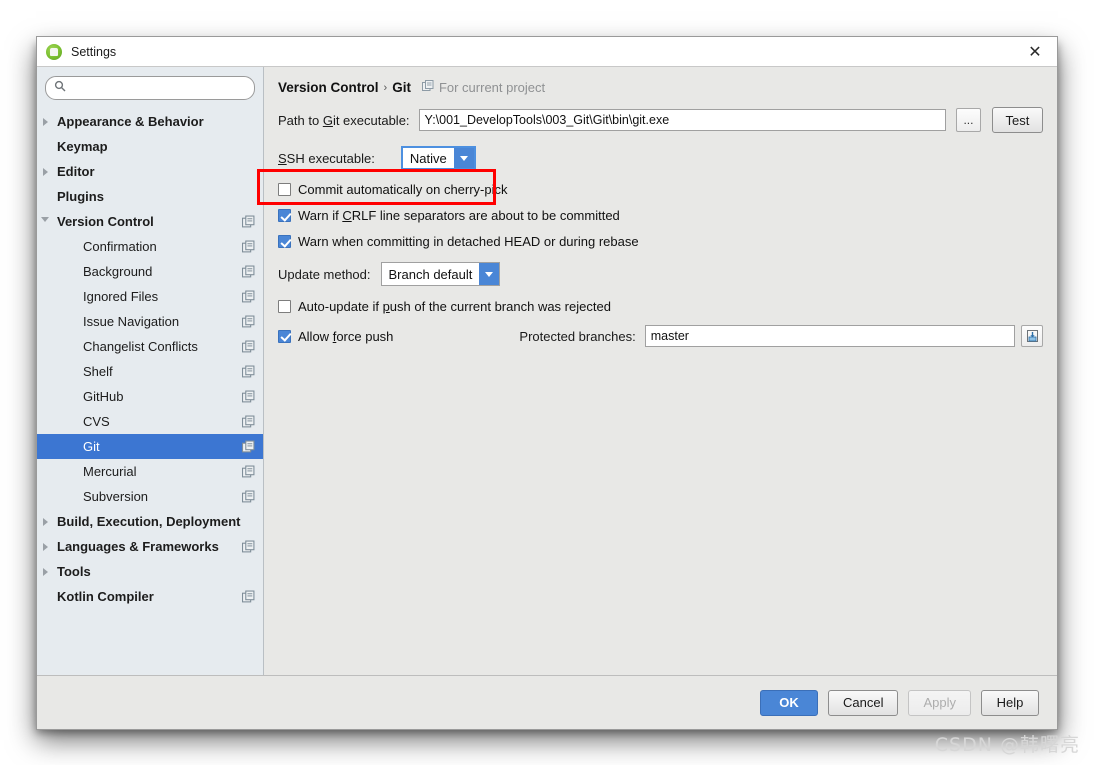 The height and width of the screenshot is (765, 1094). I want to click on sidebar-item-background: Background, so click(150, 271).